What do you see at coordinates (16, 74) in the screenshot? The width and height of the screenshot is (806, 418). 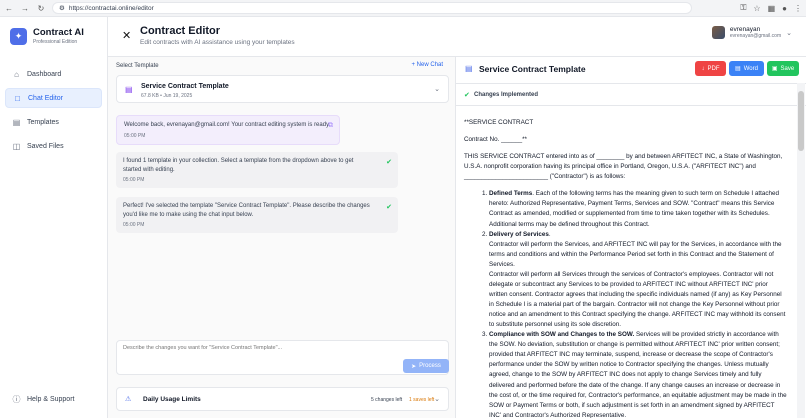 I see `home-icon: ⌂` at bounding box center [16, 74].